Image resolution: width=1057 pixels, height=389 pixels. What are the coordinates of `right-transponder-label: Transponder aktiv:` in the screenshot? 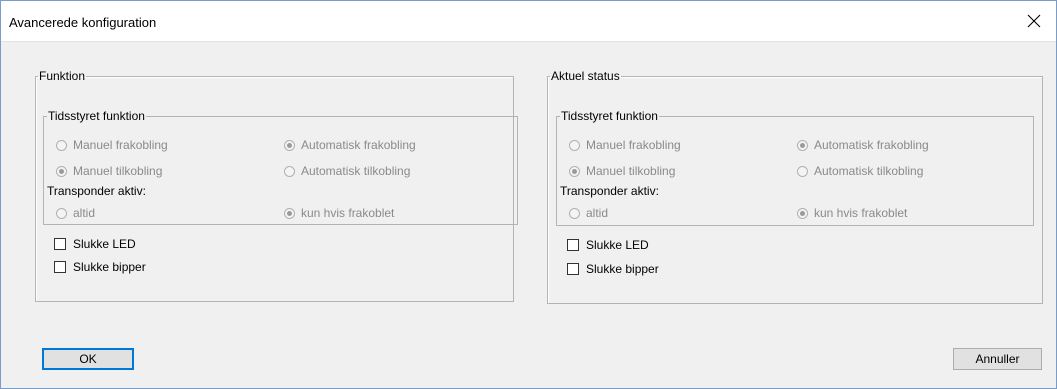 It's located at (609, 191).